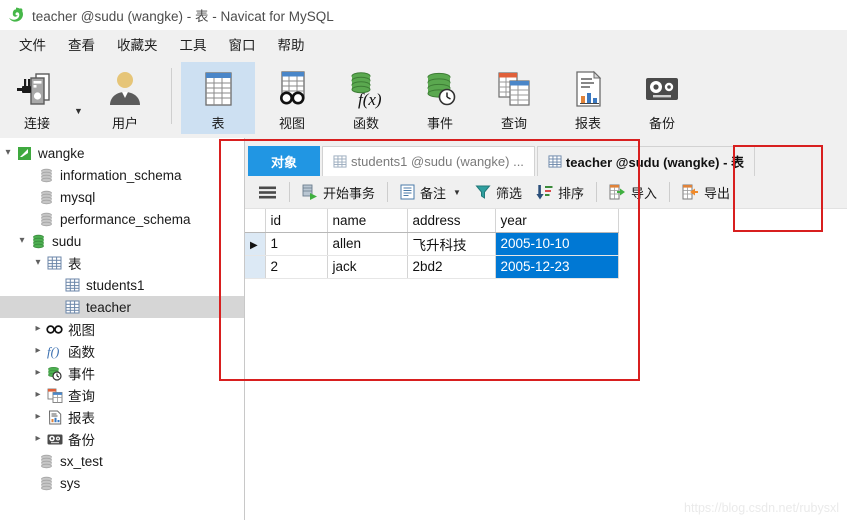 This screenshot has width=847, height=520. Describe the element at coordinates (292, 98) in the screenshot. I see `toolbar-button-view: 视图` at that location.